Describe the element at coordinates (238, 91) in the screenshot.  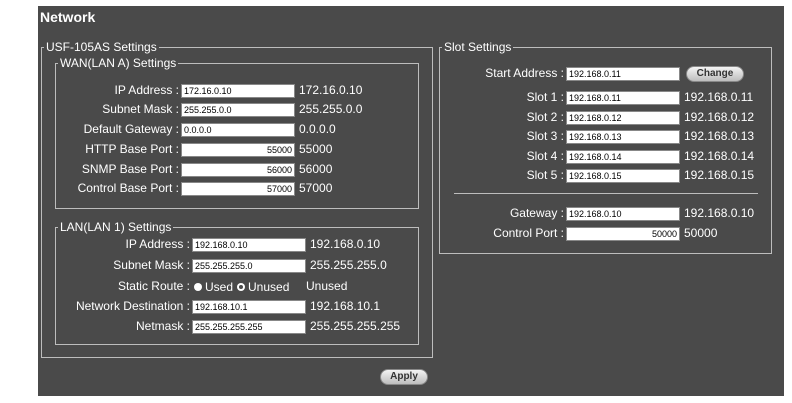
I see `wan-ip-input: 172.16.0.10` at that location.